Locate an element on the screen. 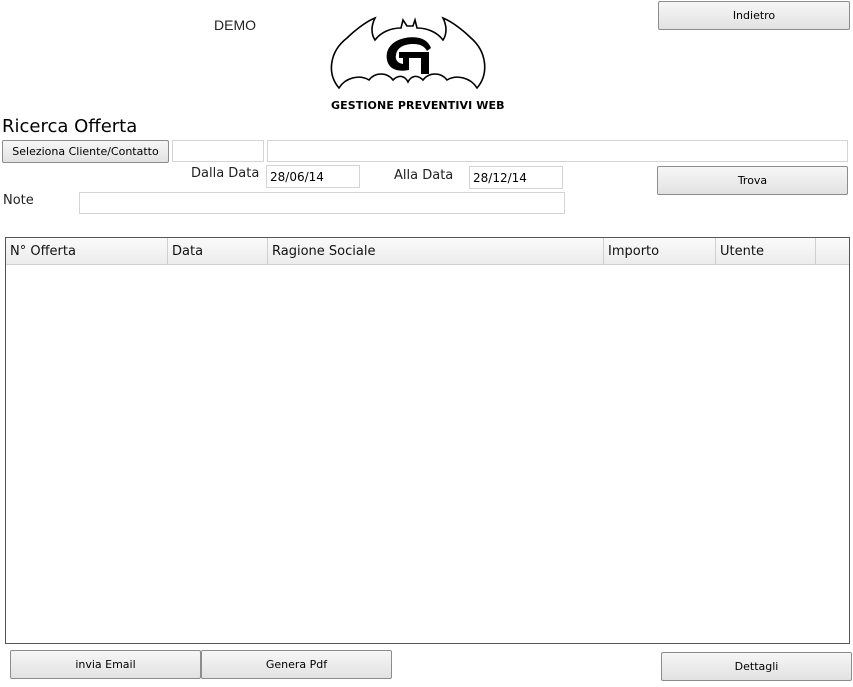 The width and height of the screenshot is (853, 687). back-button: Indietro is located at coordinates (754, 15).